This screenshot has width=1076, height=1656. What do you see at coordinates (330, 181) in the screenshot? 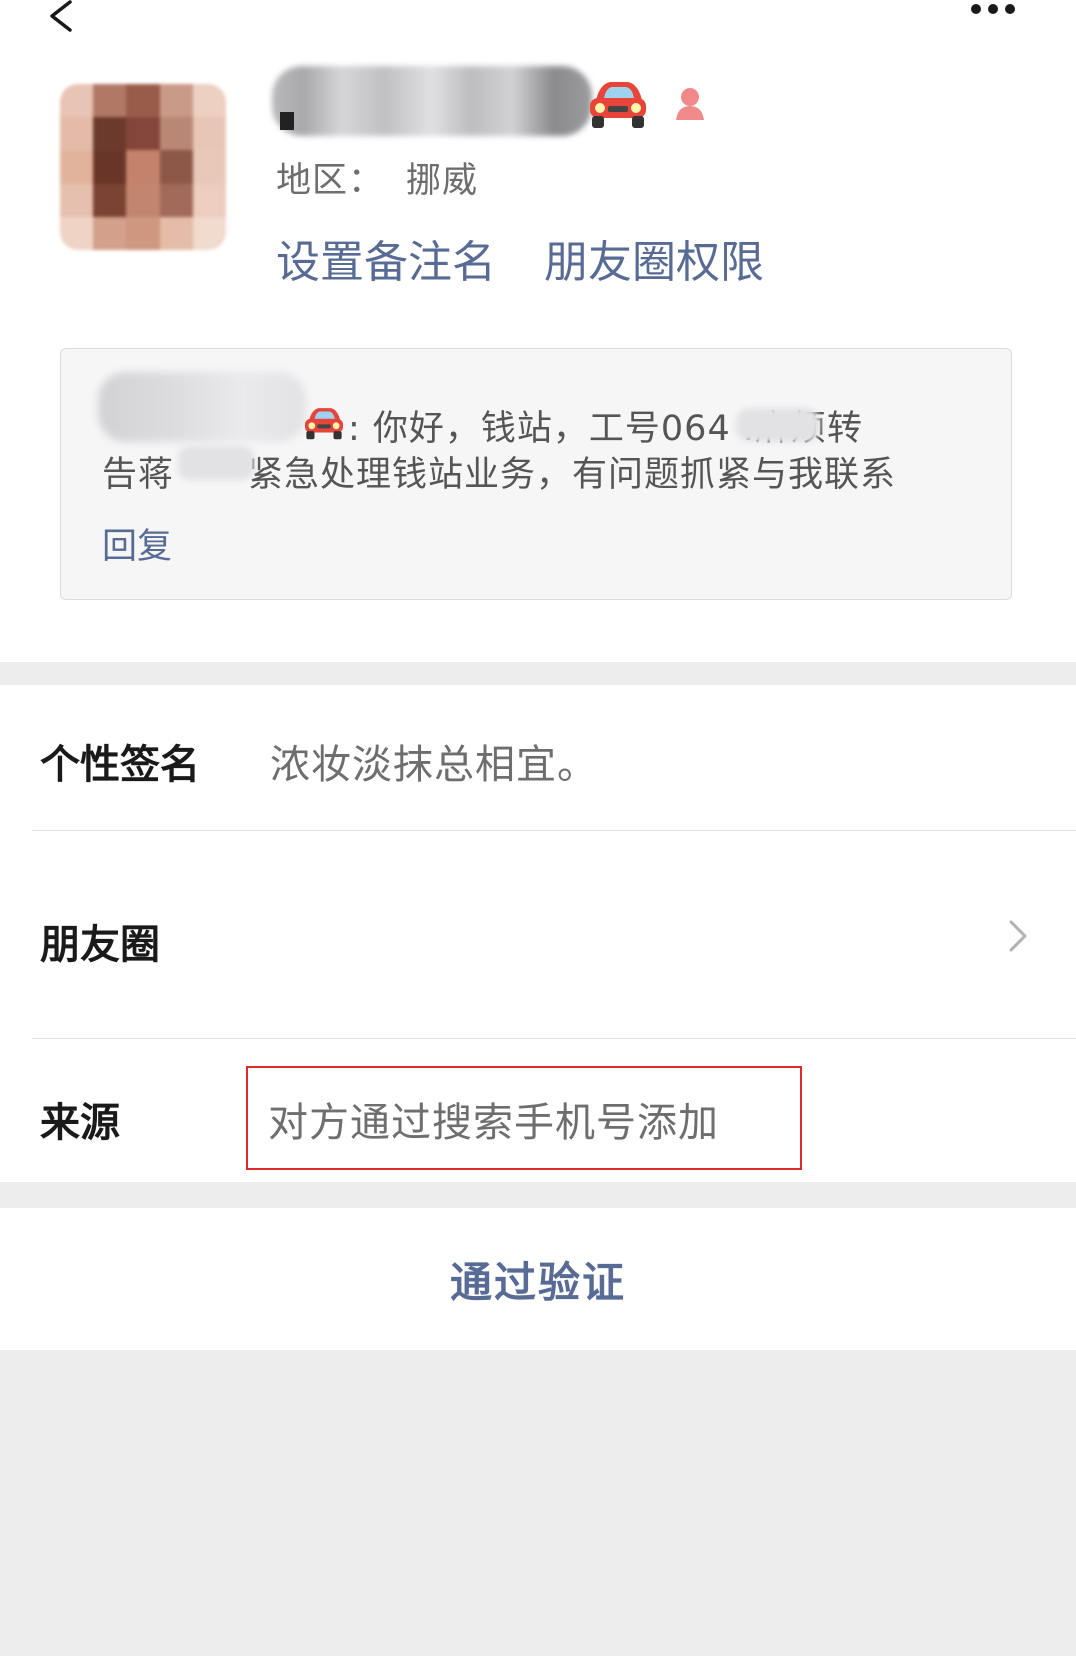
I see `region-label: 地区：` at bounding box center [330, 181].